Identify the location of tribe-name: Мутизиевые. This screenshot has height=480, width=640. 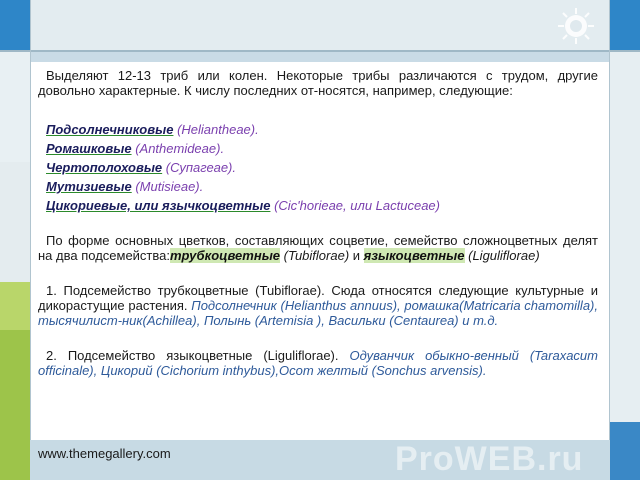
(89, 186).